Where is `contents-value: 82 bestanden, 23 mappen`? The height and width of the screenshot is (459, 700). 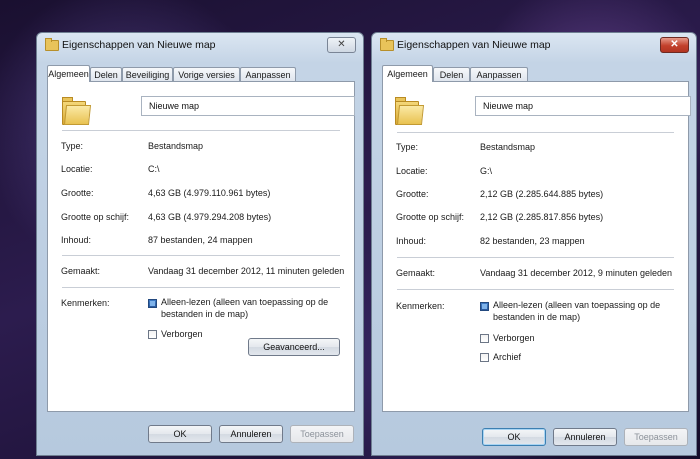 contents-value: 82 bestanden, 23 mappen is located at coordinates (532, 241).